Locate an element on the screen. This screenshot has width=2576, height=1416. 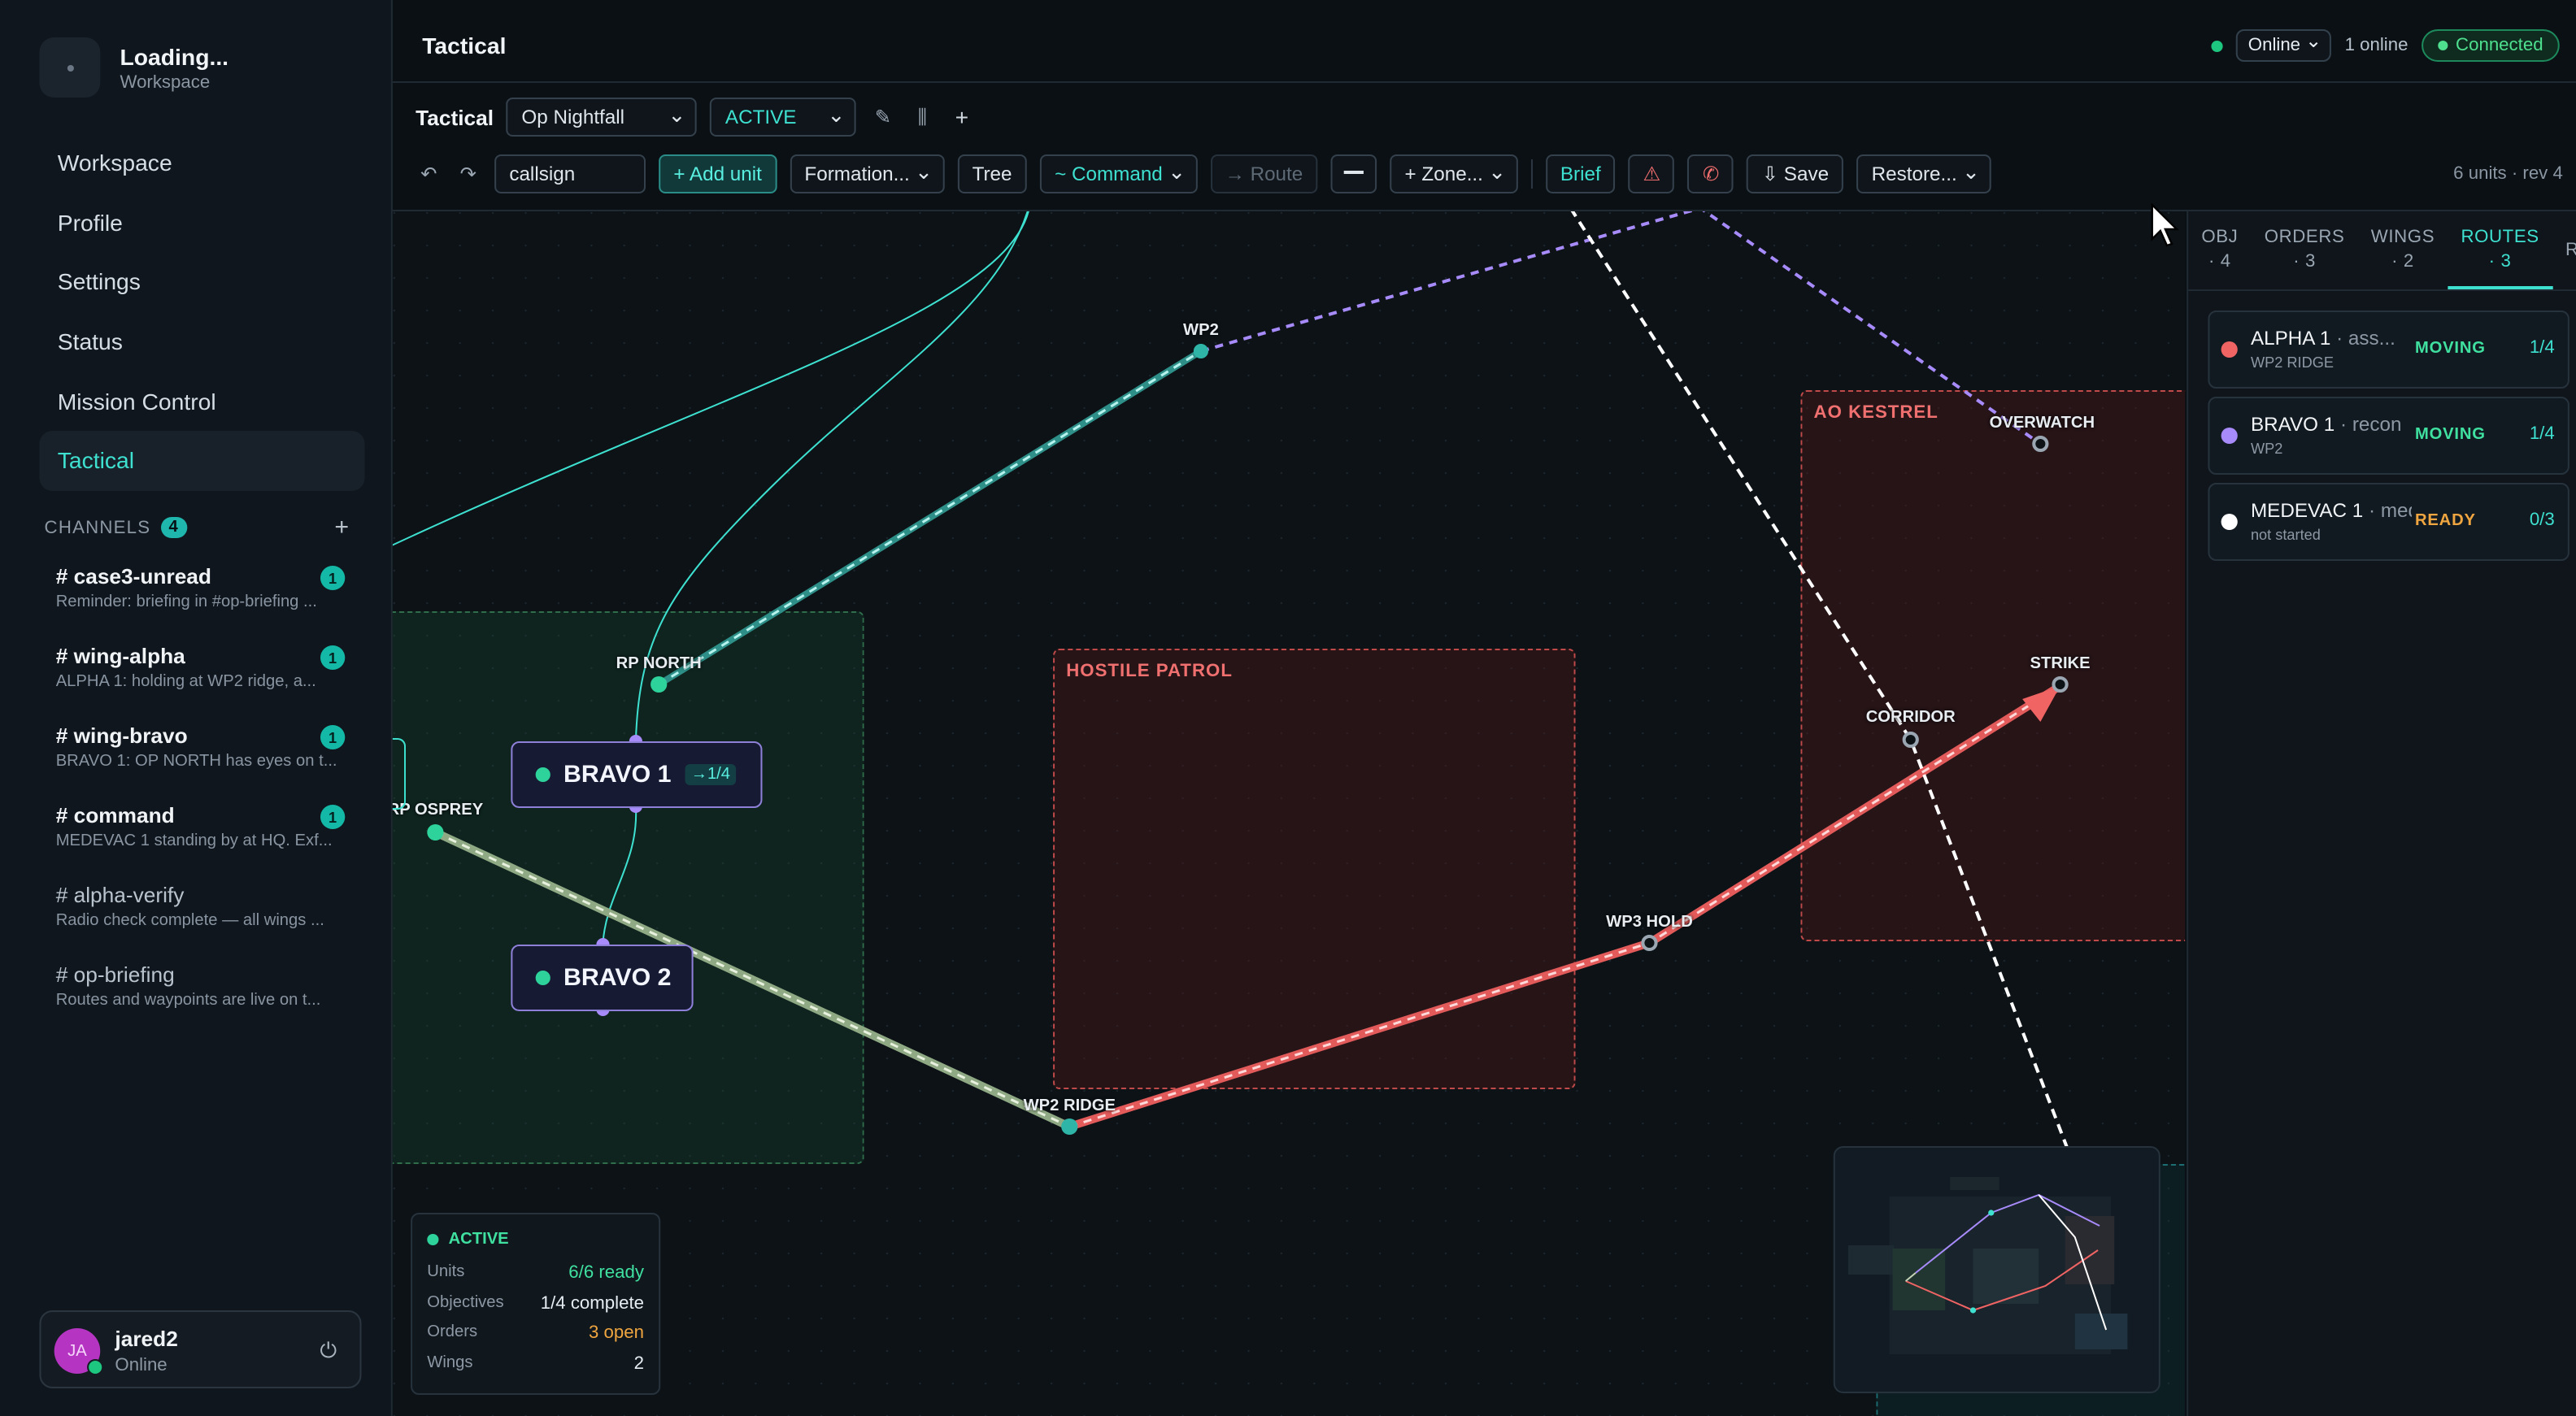
user-name: jared2 is located at coordinates (146, 1339).